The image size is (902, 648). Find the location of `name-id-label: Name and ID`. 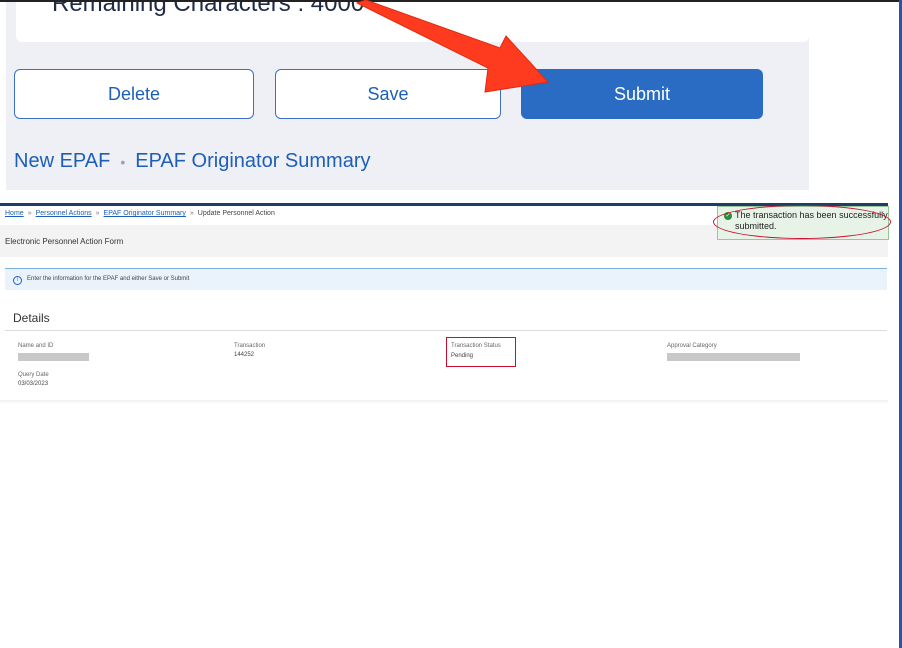

name-id-label: Name and ID is located at coordinates (36, 346).